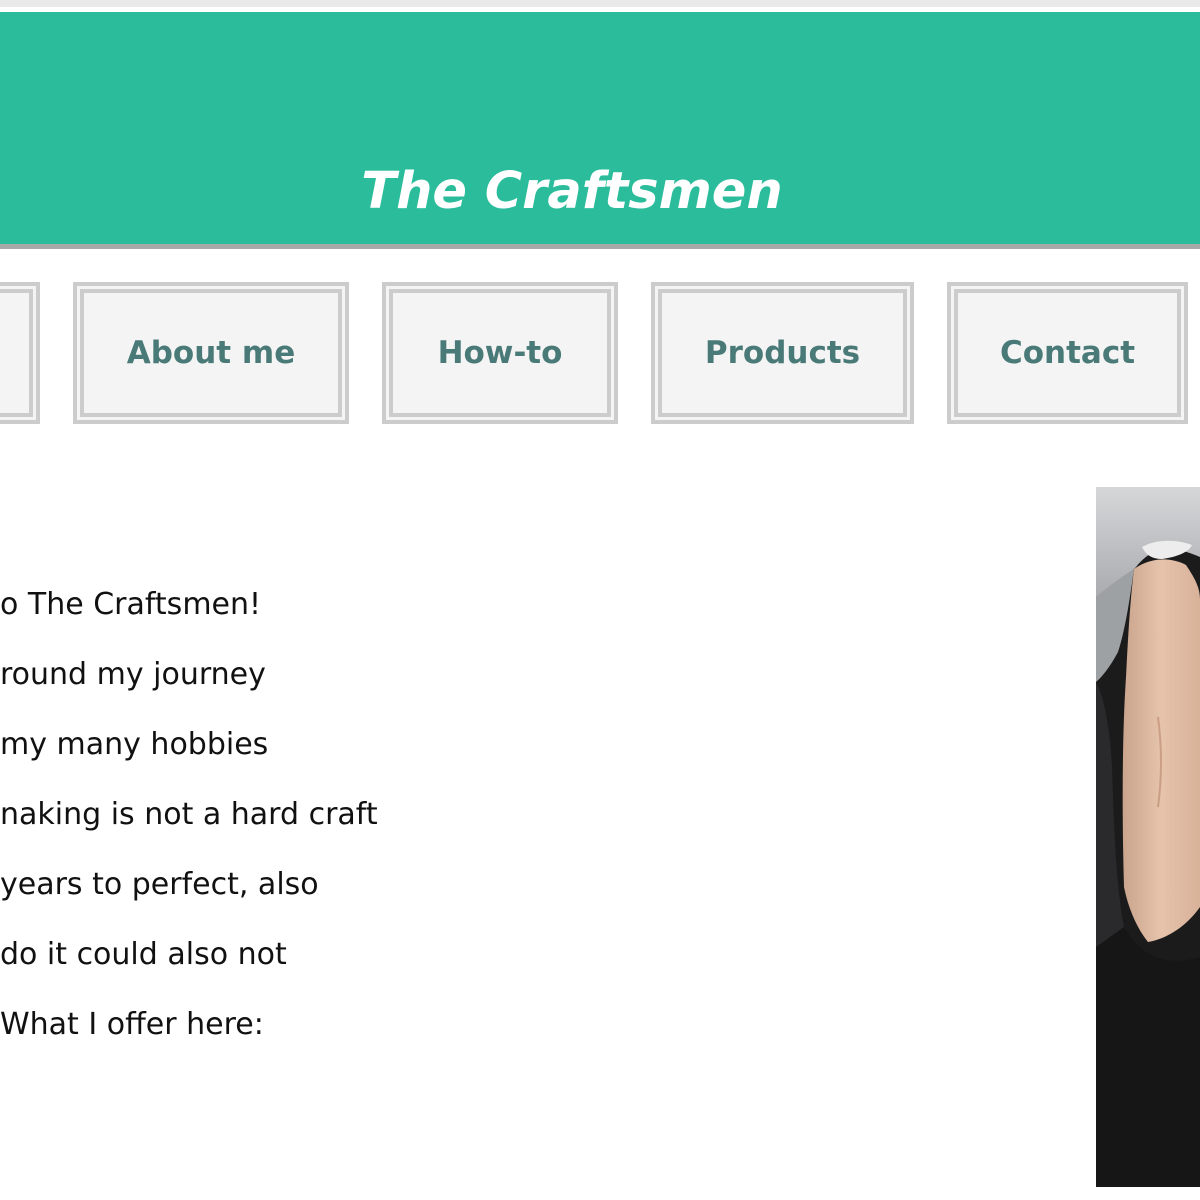  I want to click on header-divider, so click(600, 246).